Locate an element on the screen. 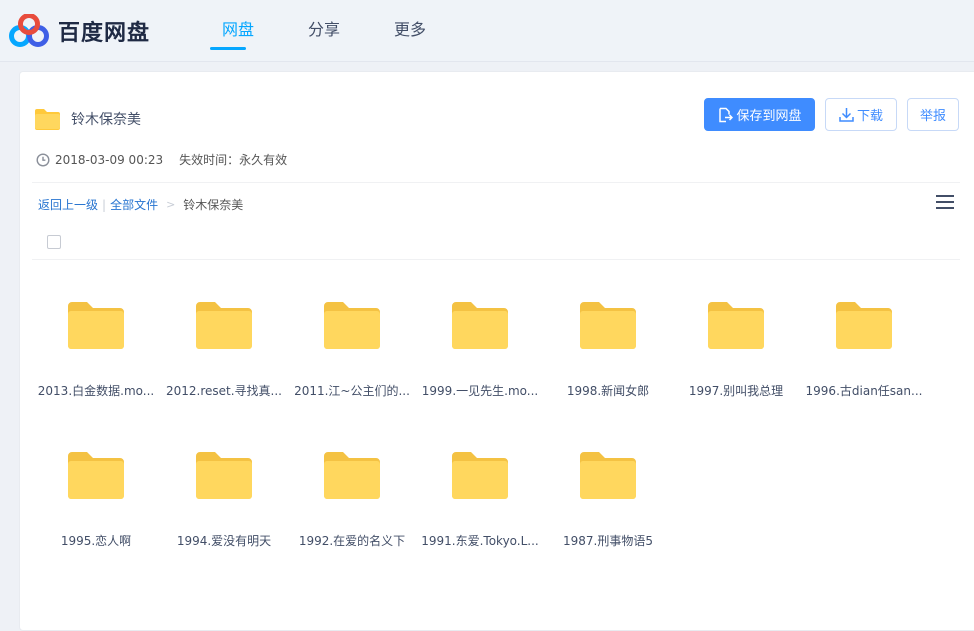  baidu-netdisk-logo: 百度网盘 is located at coordinates (79, 31).